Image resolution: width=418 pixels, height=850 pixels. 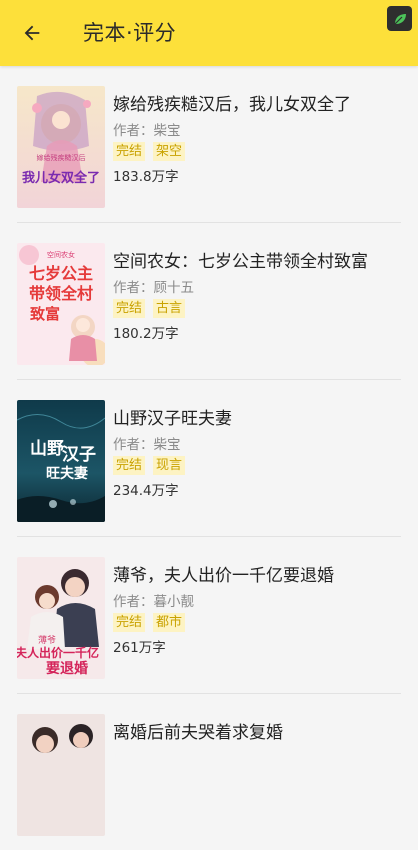 I want to click on svg-text: 要退婚, so click(x=67, y=668).